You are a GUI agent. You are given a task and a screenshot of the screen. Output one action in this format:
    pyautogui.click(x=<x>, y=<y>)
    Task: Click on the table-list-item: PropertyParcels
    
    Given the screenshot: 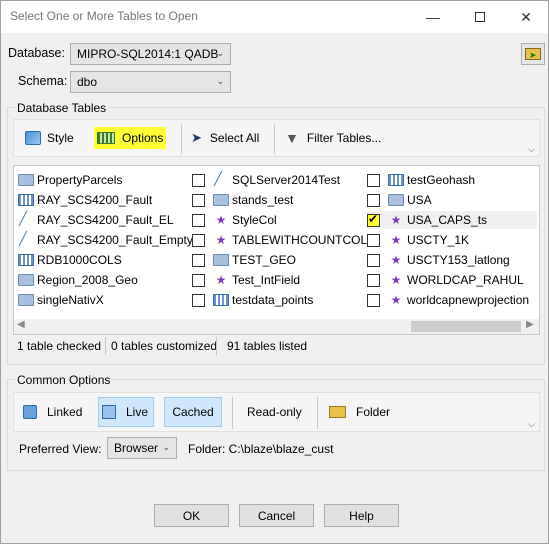 What is the action you would take?
    pyautogui.click(x=70, y=180)
    